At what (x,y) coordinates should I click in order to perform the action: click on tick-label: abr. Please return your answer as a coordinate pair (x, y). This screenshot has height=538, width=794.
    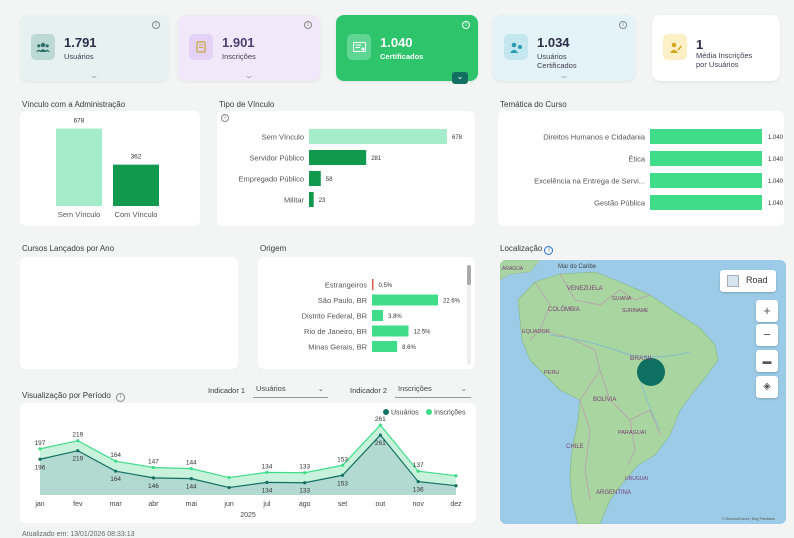
    Looking at the image, I should click on (153, 504).